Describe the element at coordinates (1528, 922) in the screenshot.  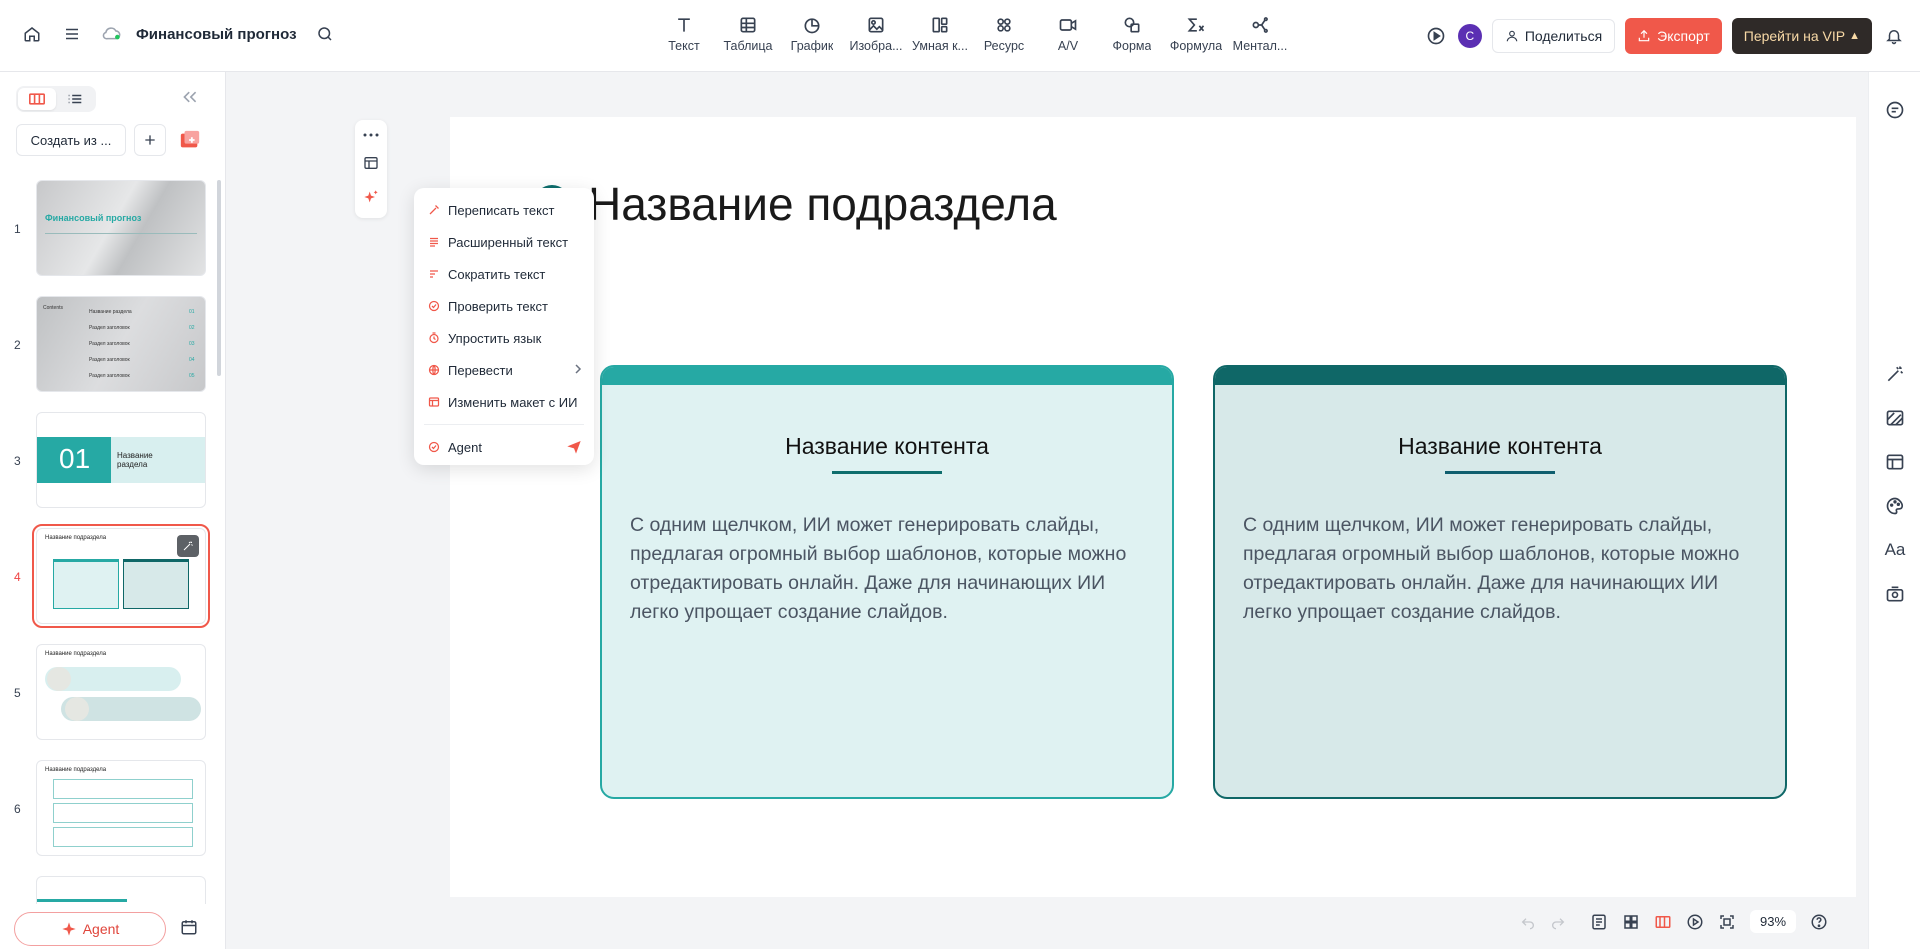
I see `undo-icon` at that location.